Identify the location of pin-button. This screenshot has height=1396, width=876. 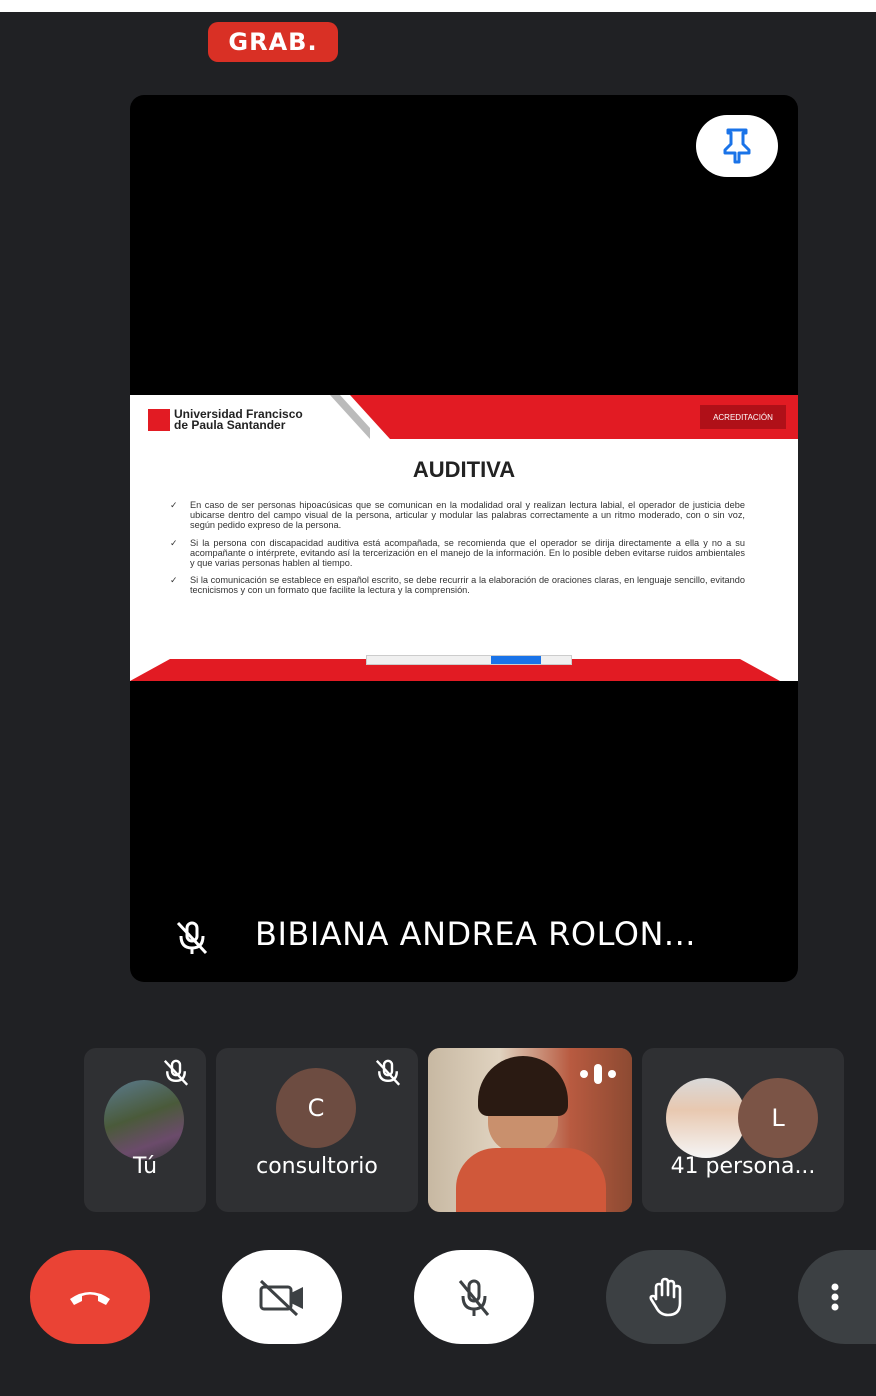
(737, 146).